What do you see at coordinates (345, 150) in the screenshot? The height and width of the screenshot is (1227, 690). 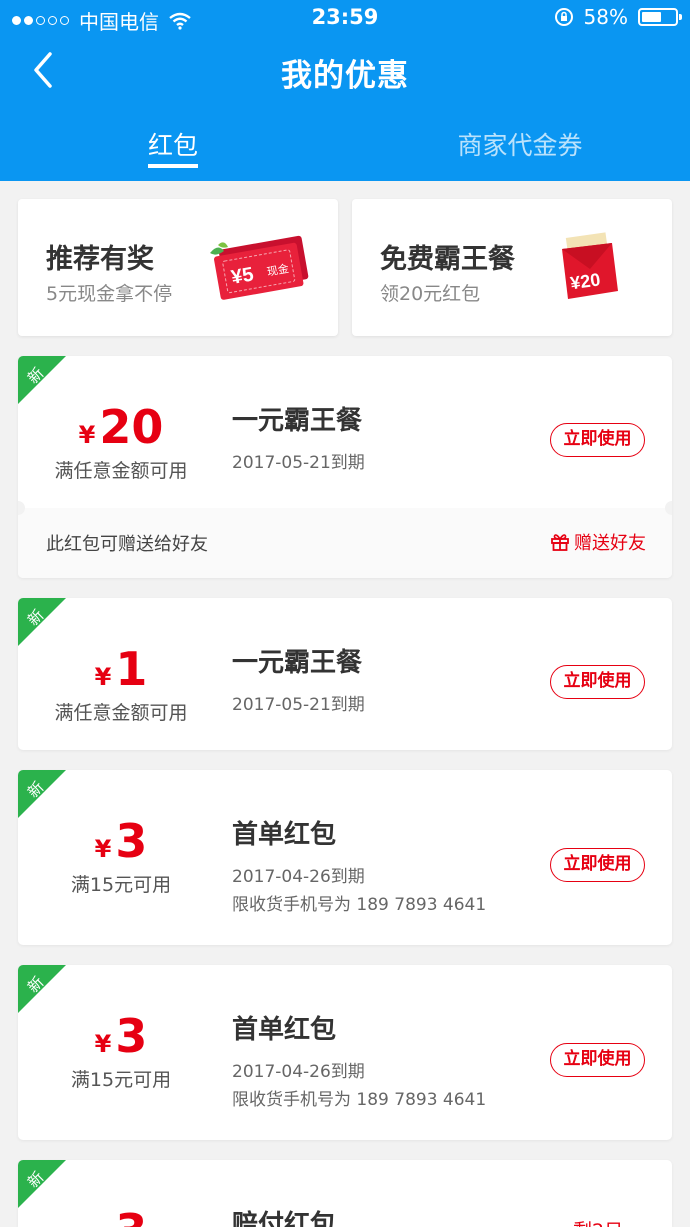 I see `tab-bar: 红包 商家代金券` at bounding box center [345, 150].